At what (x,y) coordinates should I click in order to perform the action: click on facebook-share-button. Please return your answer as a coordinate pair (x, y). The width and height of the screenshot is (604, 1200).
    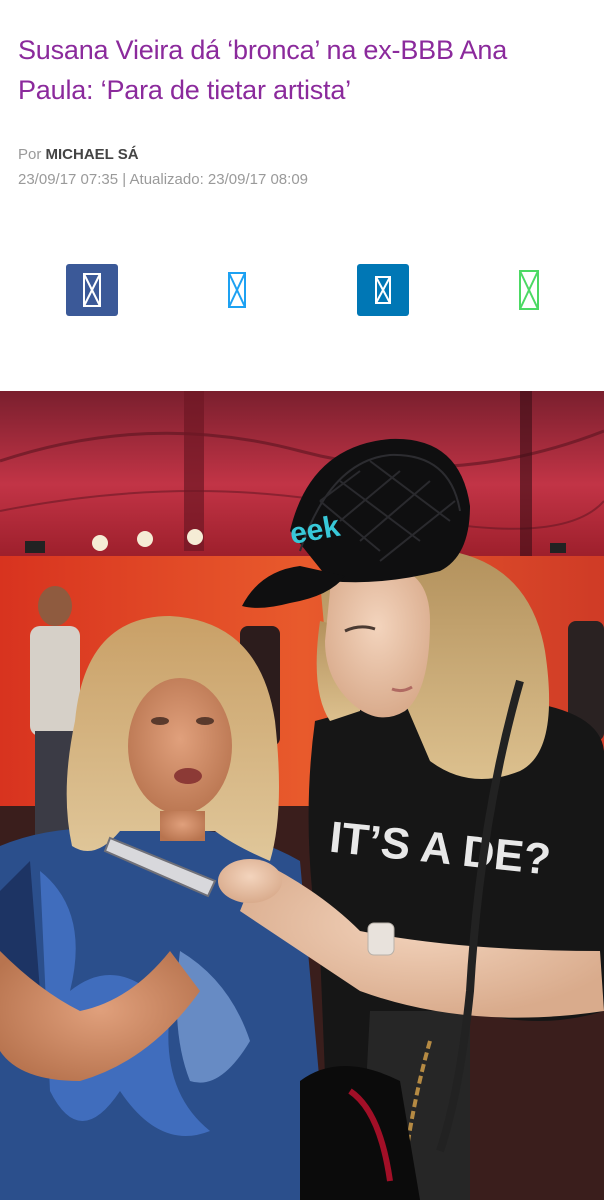
    Looking at the image, I should click on (92, 290).